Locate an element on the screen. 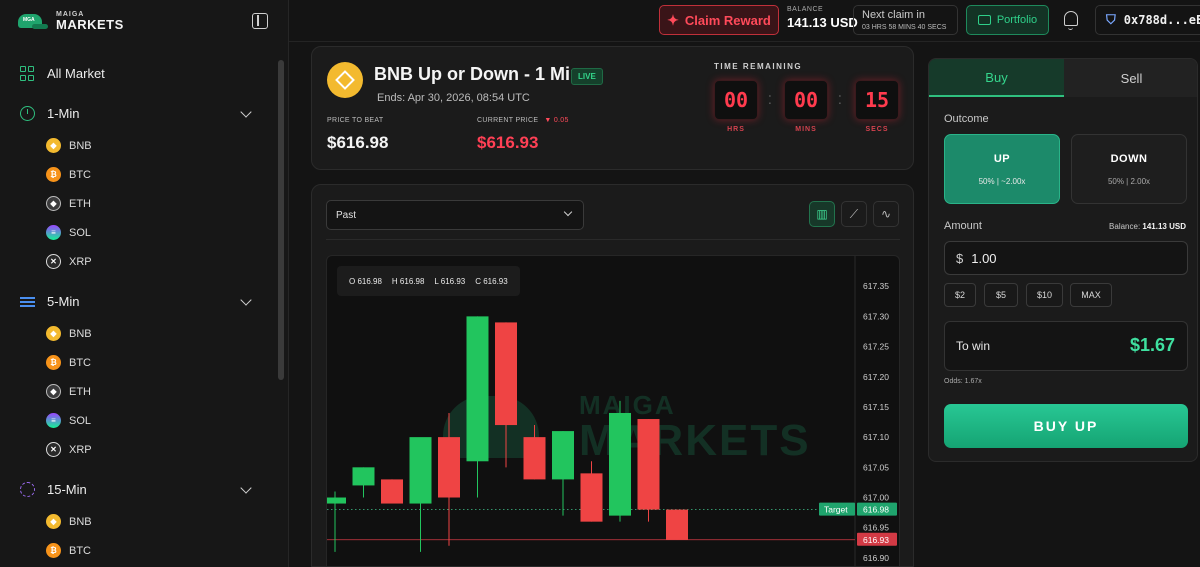 The height and width of the screenshot is (567, 1200). sidebar-section-1-min: 1-Min is located at coordinates (50, 113).